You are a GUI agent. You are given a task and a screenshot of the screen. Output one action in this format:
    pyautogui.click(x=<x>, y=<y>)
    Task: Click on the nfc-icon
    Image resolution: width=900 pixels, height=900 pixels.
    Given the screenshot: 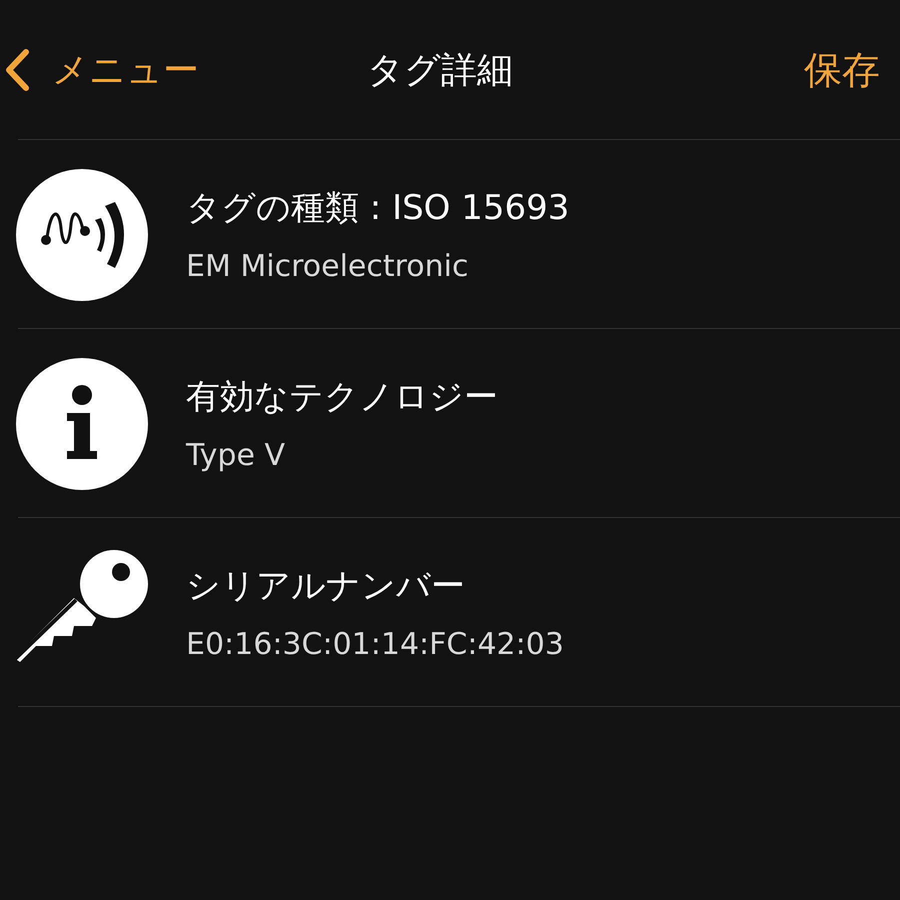 What is the action you would take?
    pyautogui.click(x=82, y=235)
    